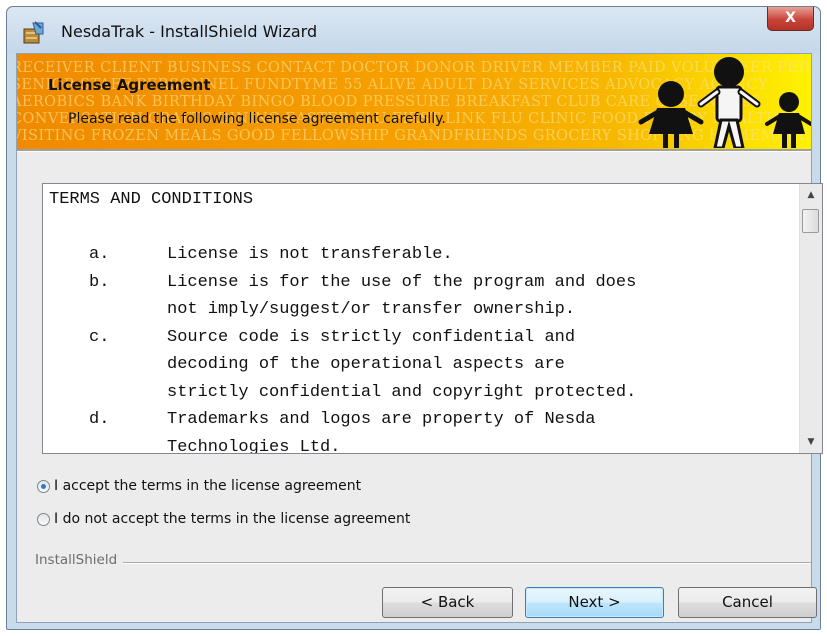 The width and height of the screenshot is (827, 636). I want to click on chevron-up-icon: ▲, so click(811, 195).